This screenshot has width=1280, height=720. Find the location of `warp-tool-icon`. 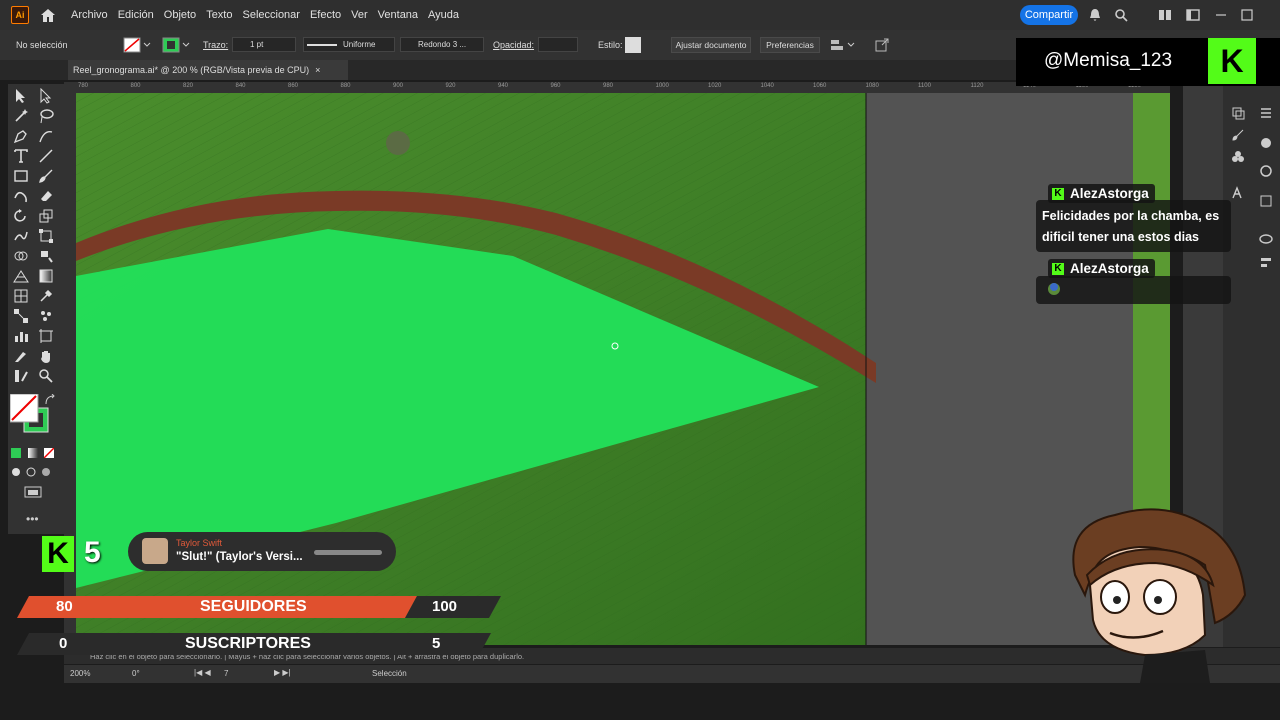

warp-tool-icon is located at coordinates (21, 236).